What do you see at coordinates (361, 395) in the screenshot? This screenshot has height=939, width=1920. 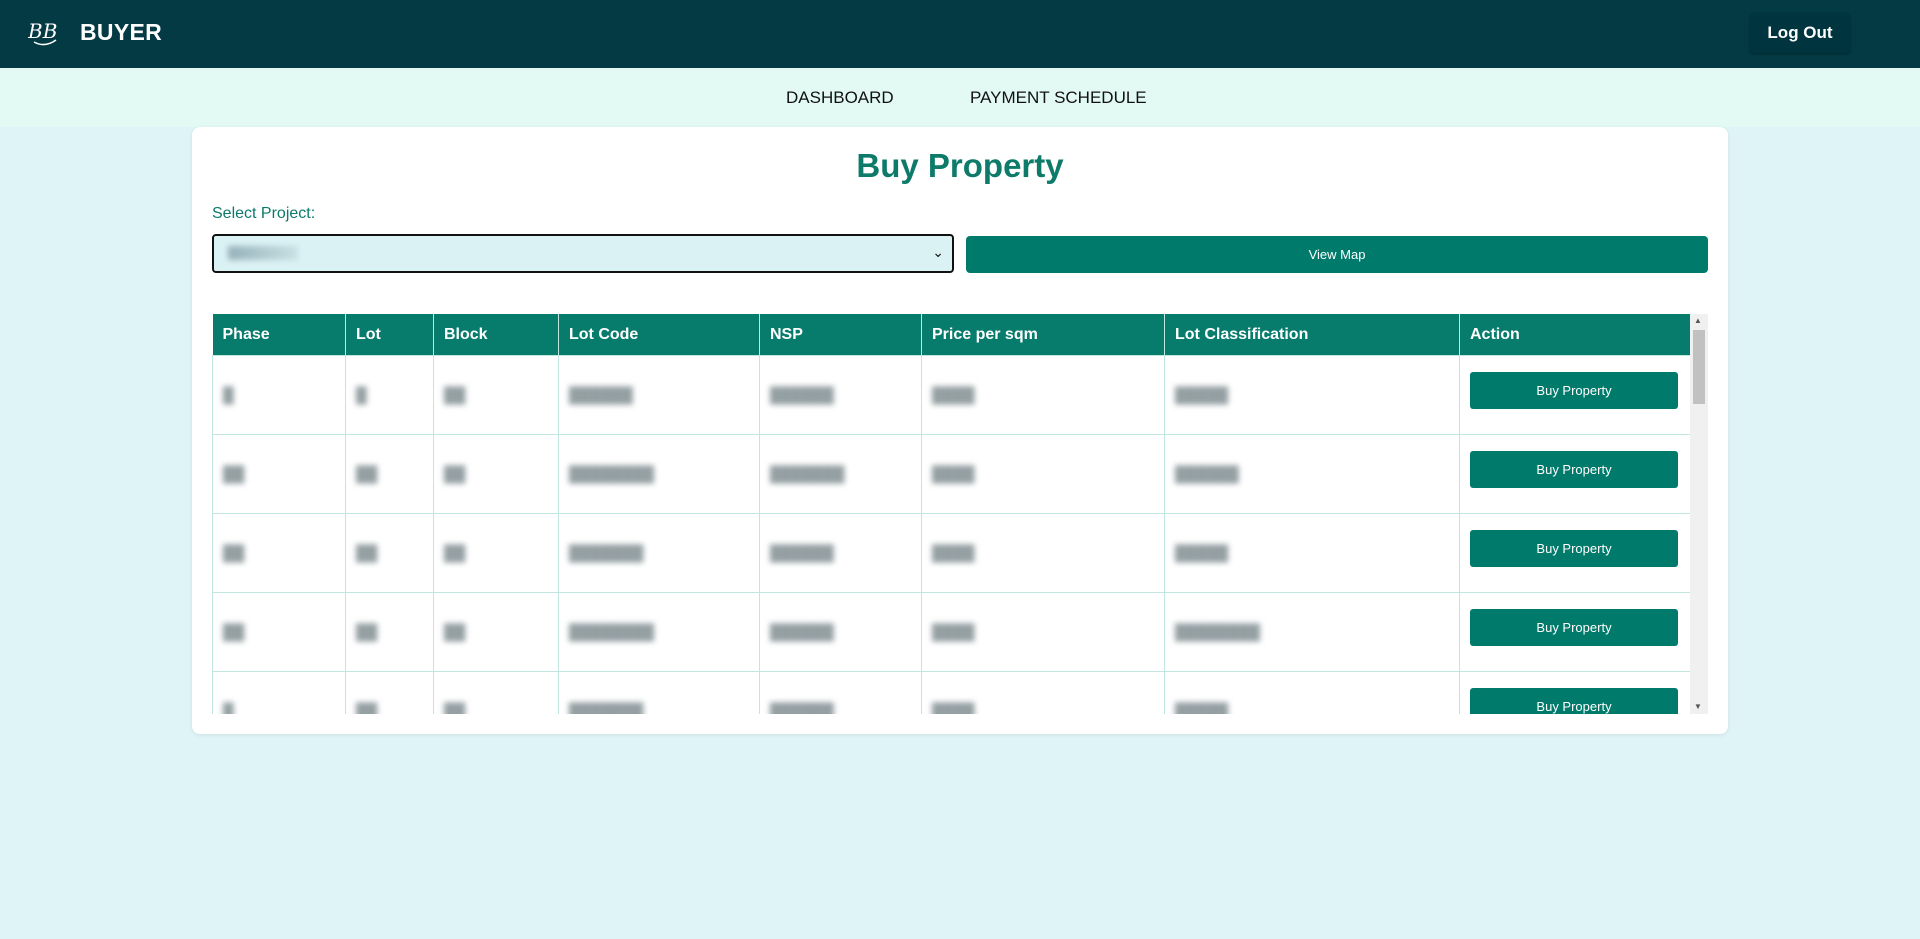 I see `lot-cell: █` at bounding box center [361, 395].